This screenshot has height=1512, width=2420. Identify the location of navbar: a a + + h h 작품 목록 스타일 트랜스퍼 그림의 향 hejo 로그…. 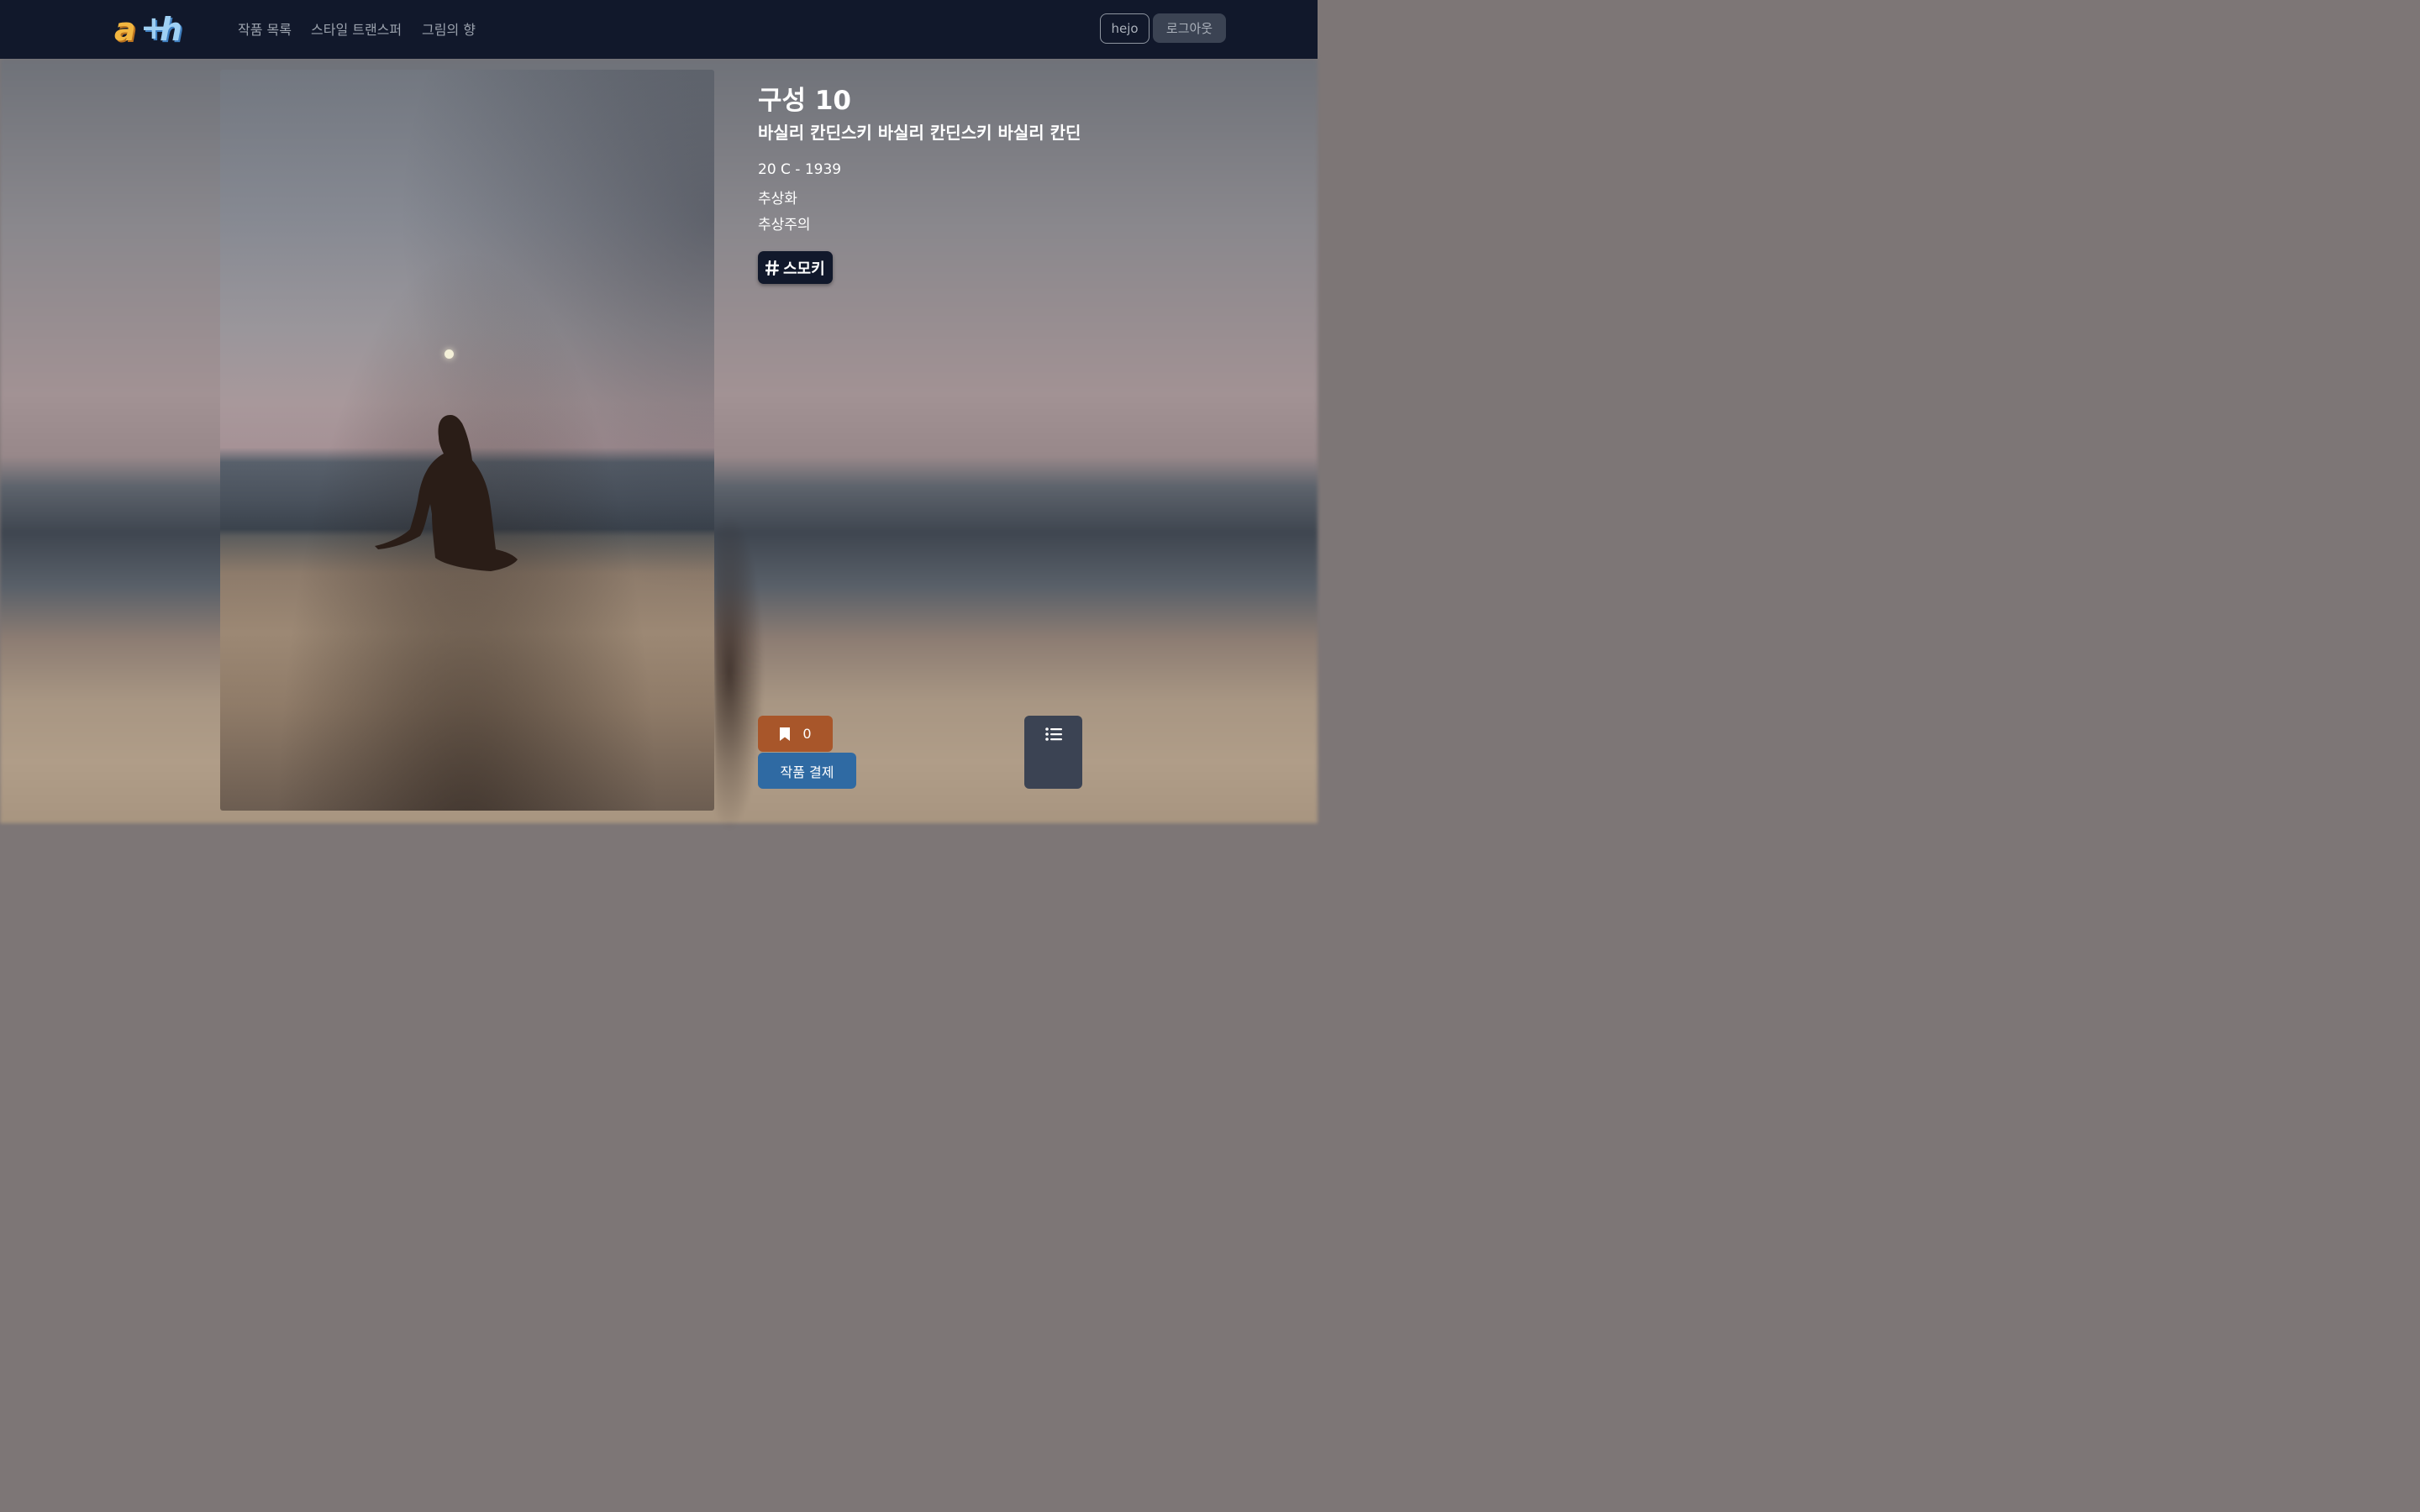
(659, 29).